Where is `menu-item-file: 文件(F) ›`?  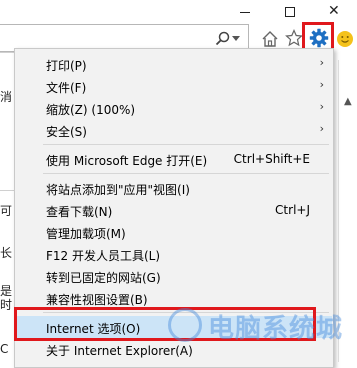
menu-item-file: 文件(F) › is located at coordinates (174, 86).